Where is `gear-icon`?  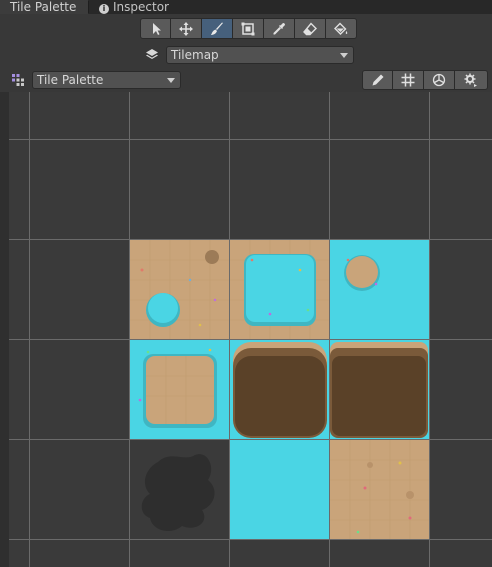
gear-icon is located at coordinates (470, 80).